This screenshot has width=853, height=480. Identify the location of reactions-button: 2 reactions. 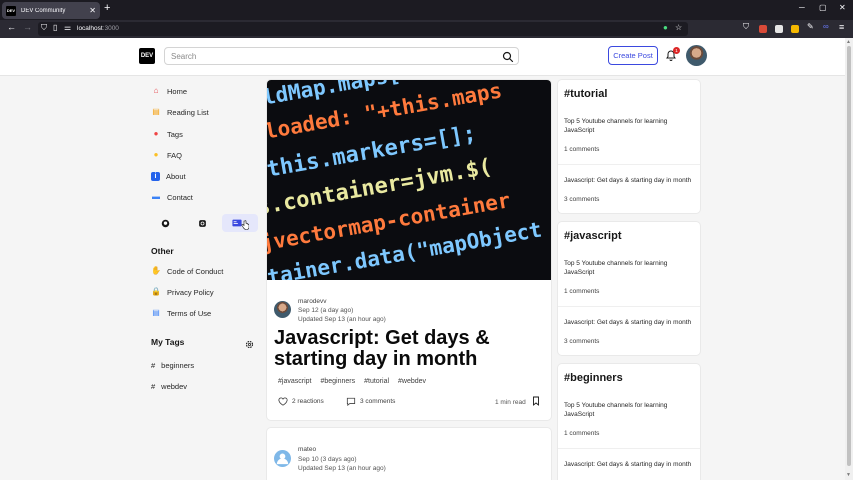
(301, 401).